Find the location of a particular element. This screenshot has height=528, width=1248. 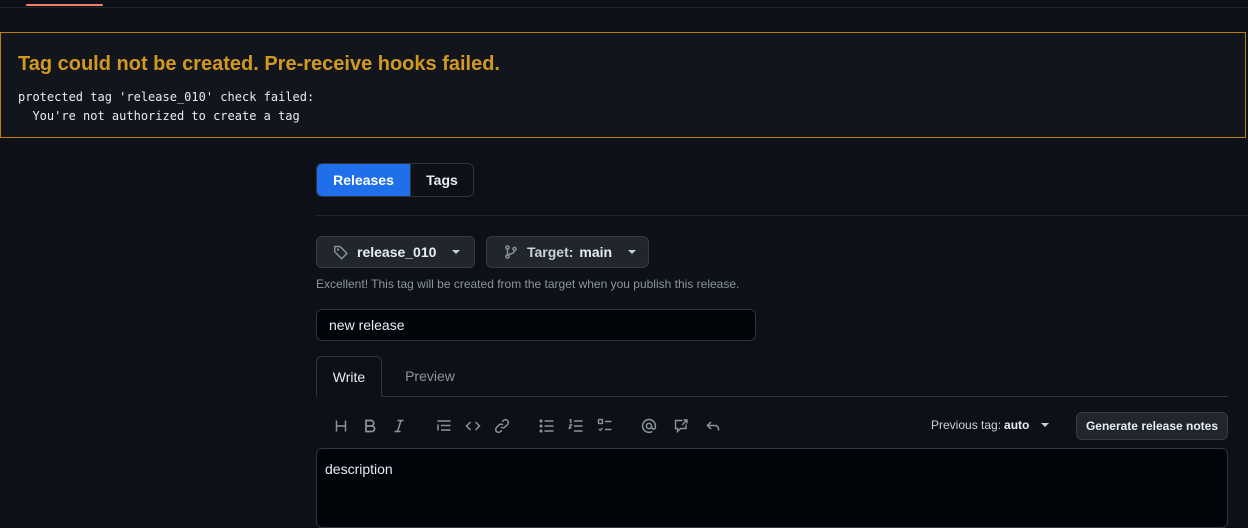

previous-tag-label: Previous tag: is located at coordinates (966, 425).